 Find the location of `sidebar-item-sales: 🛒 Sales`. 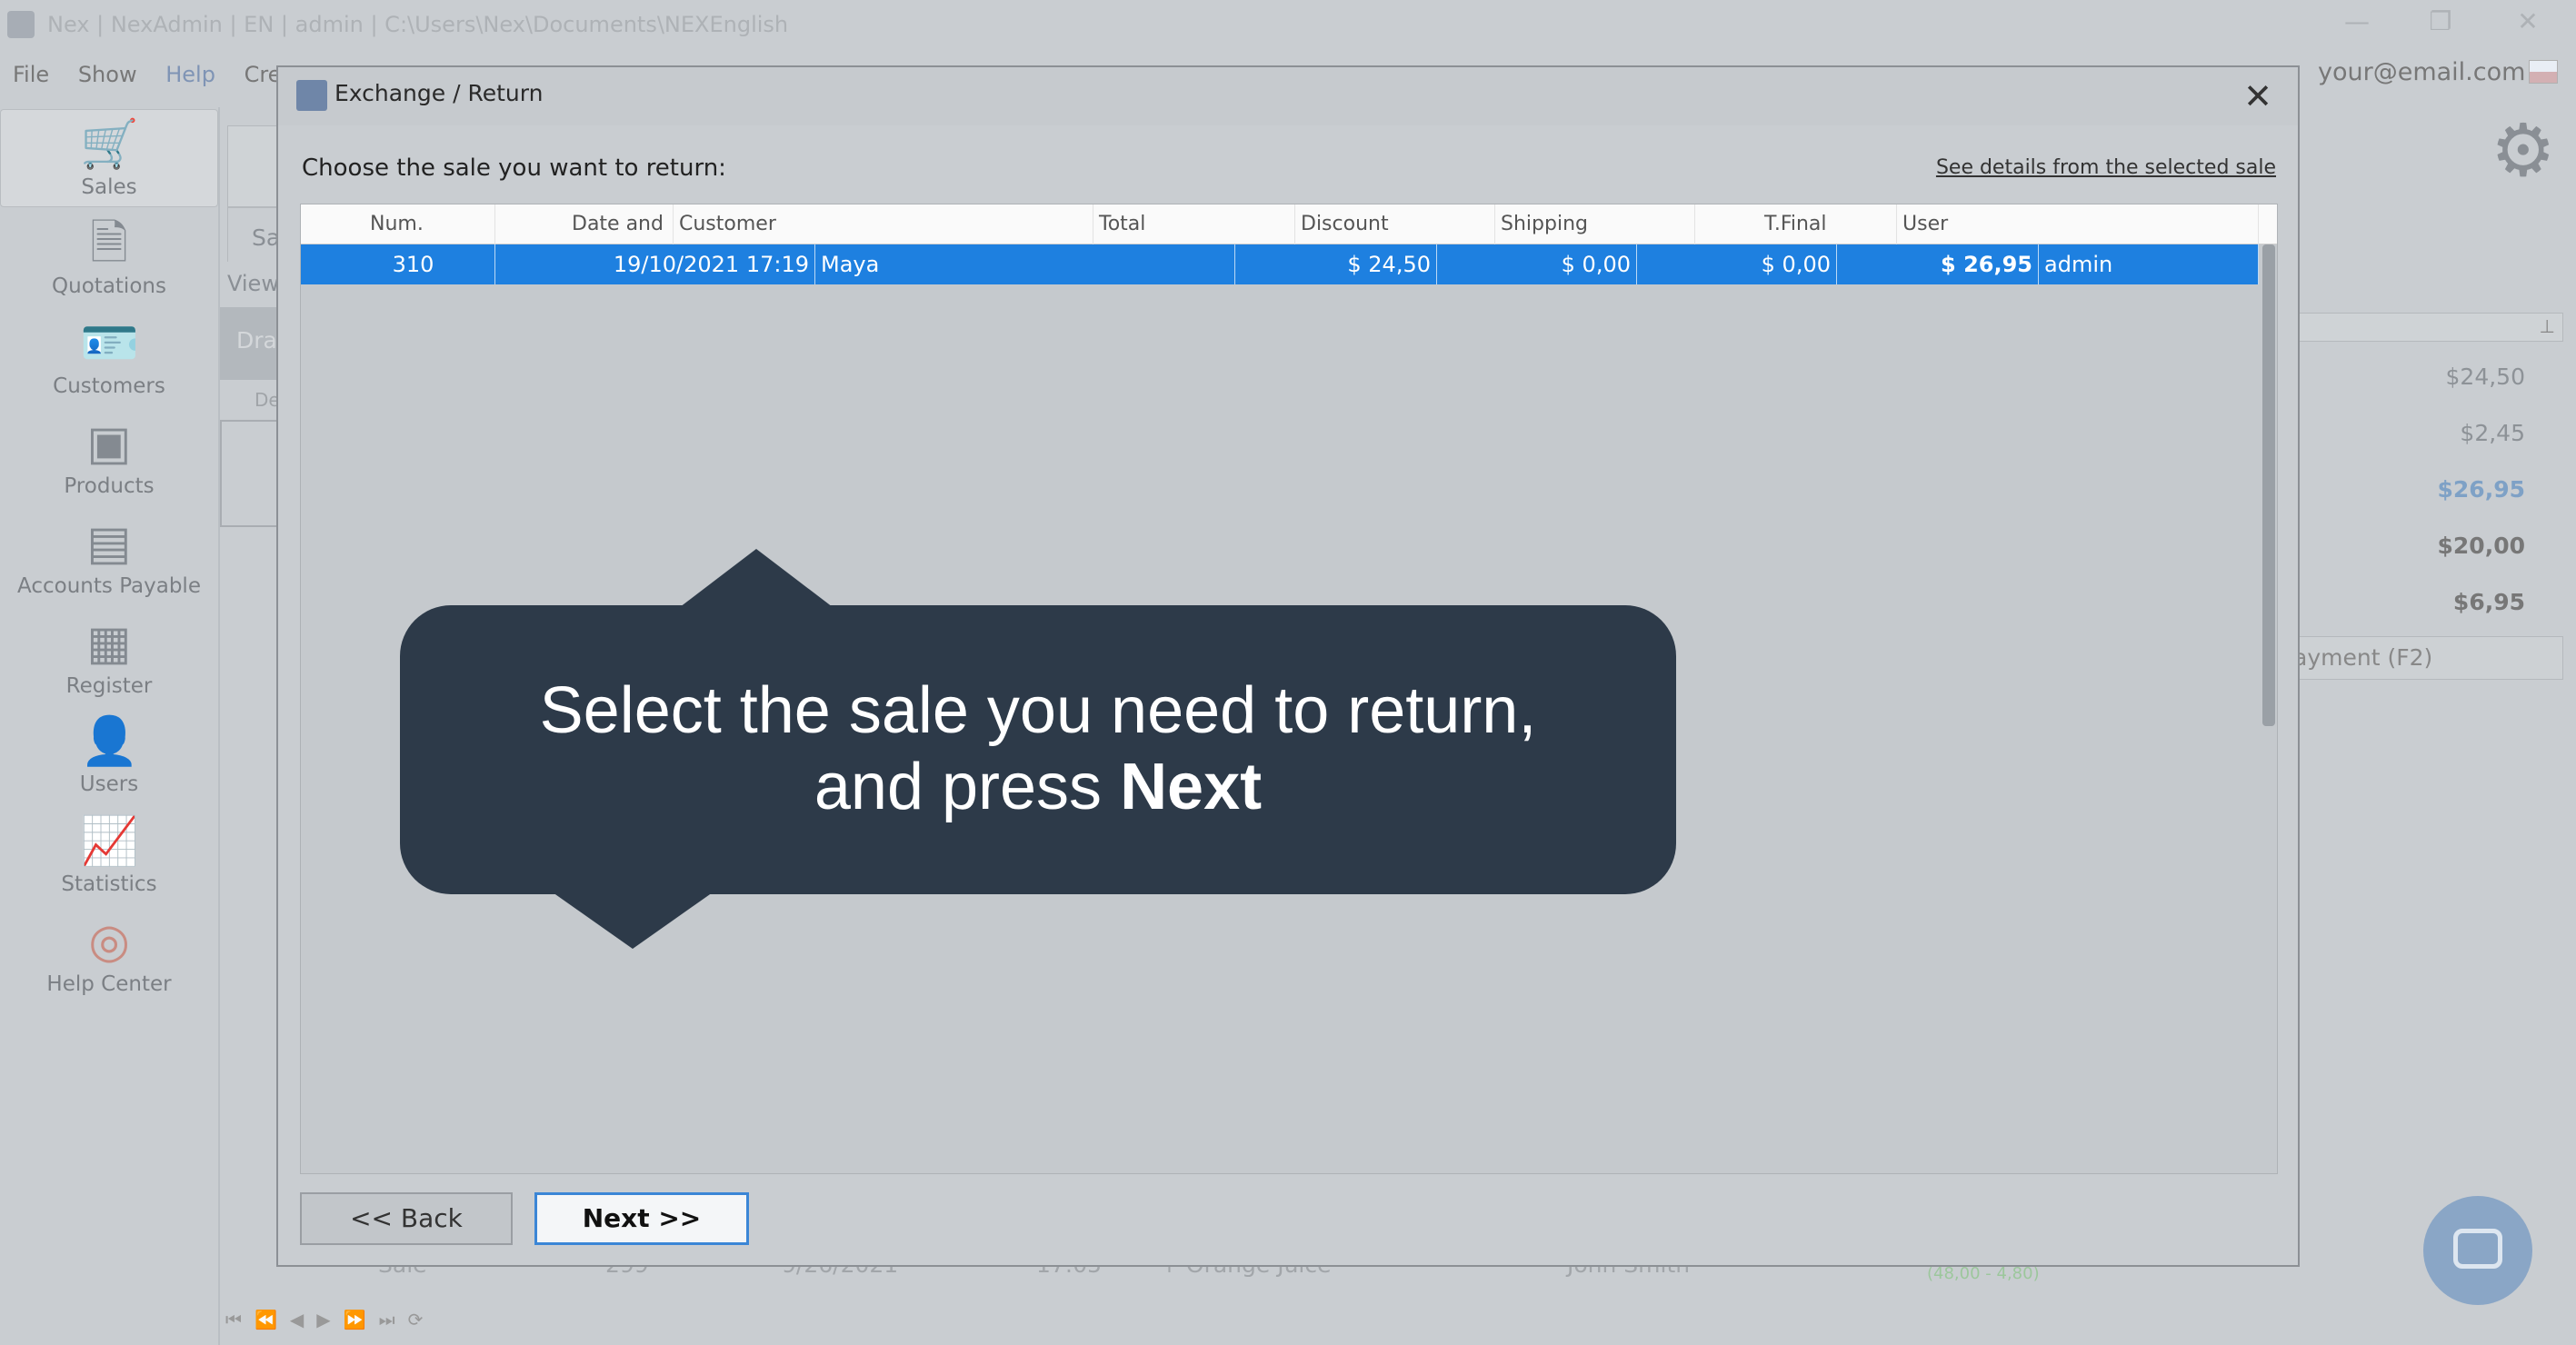

sidebar-item-sales: 🛒 Sales is located at coordinates (109, 158).